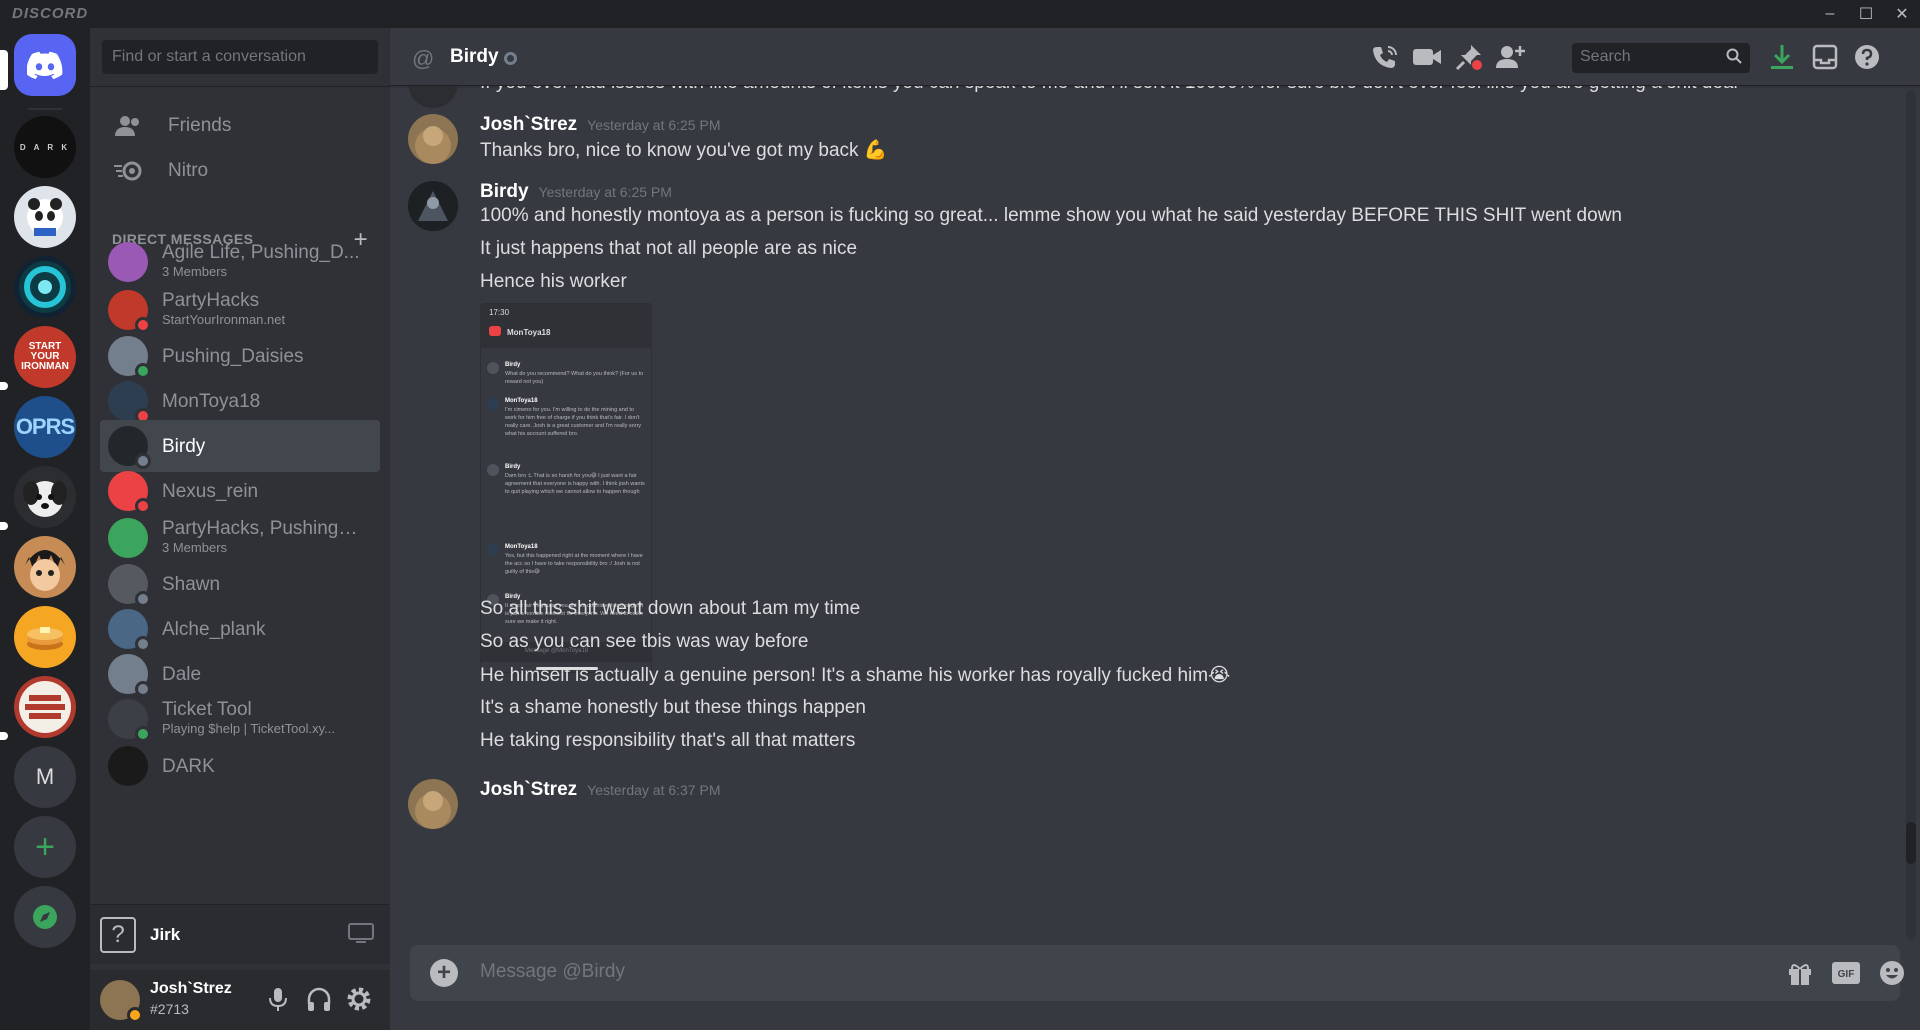  What do you see at coordinates (1825, 57) in the screenshot?
I see `inbox-icon` at bounding box center [1825, 57].